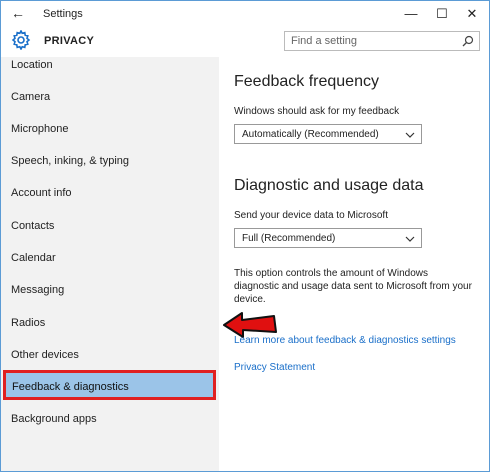  Describe the element at coordinates (310, 134) in the screenshot. I see `feedback-frequency-value: Automatically (Recommended)` at that location.